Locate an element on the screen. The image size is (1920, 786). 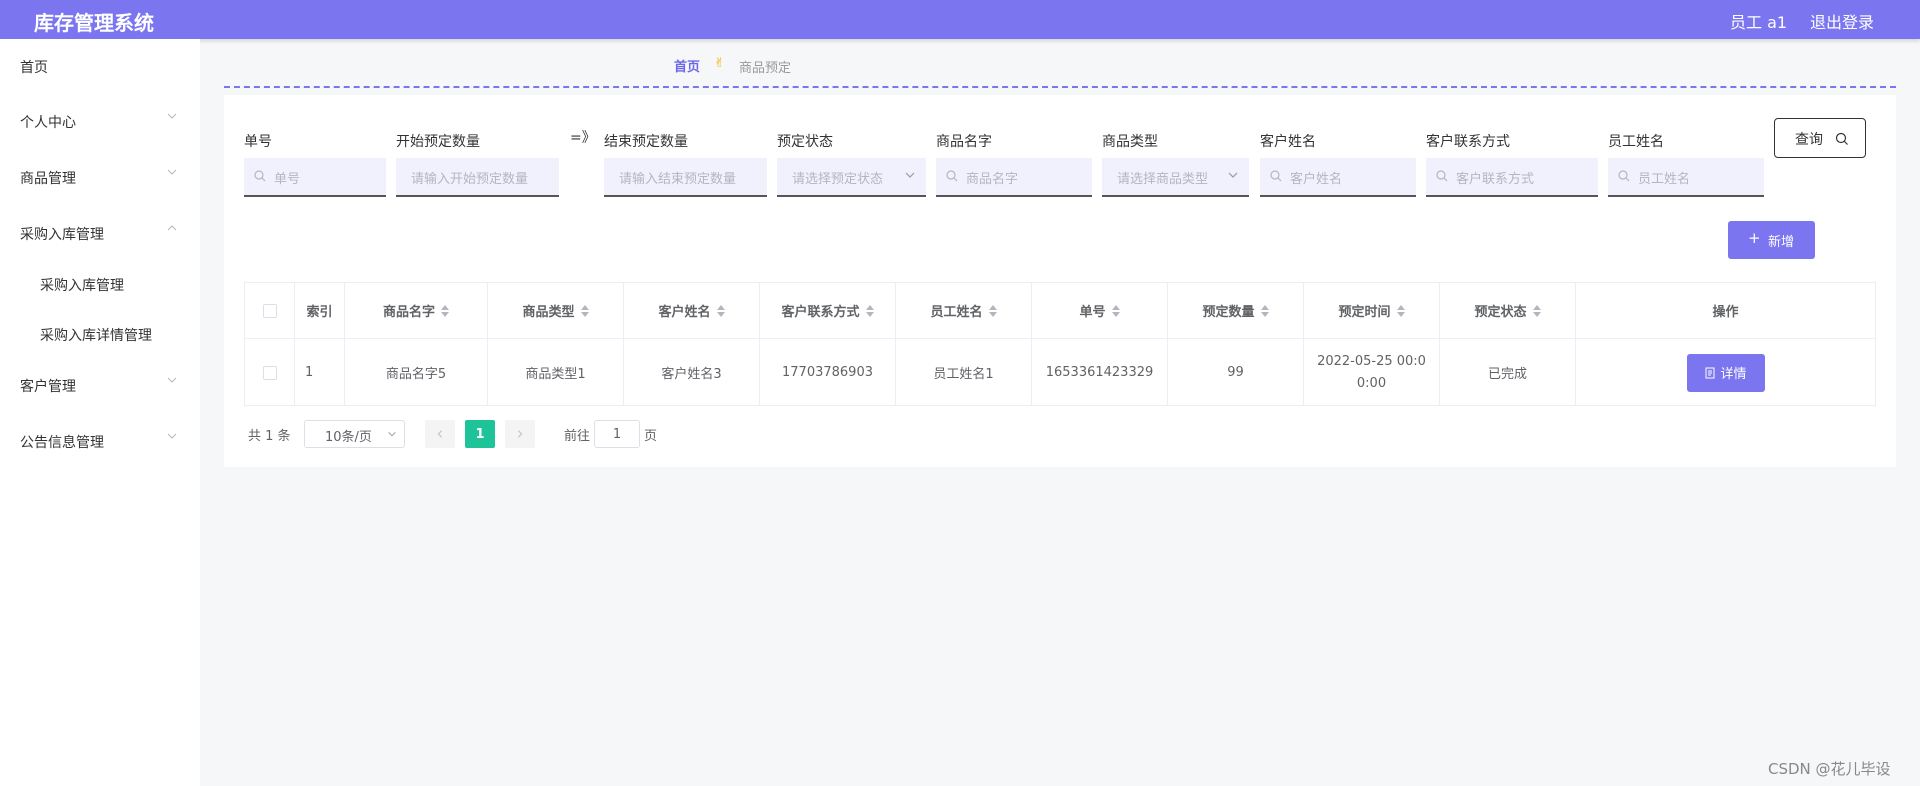
sidebar-item-profile: 个人中心 is located at coordinates (100, 122).